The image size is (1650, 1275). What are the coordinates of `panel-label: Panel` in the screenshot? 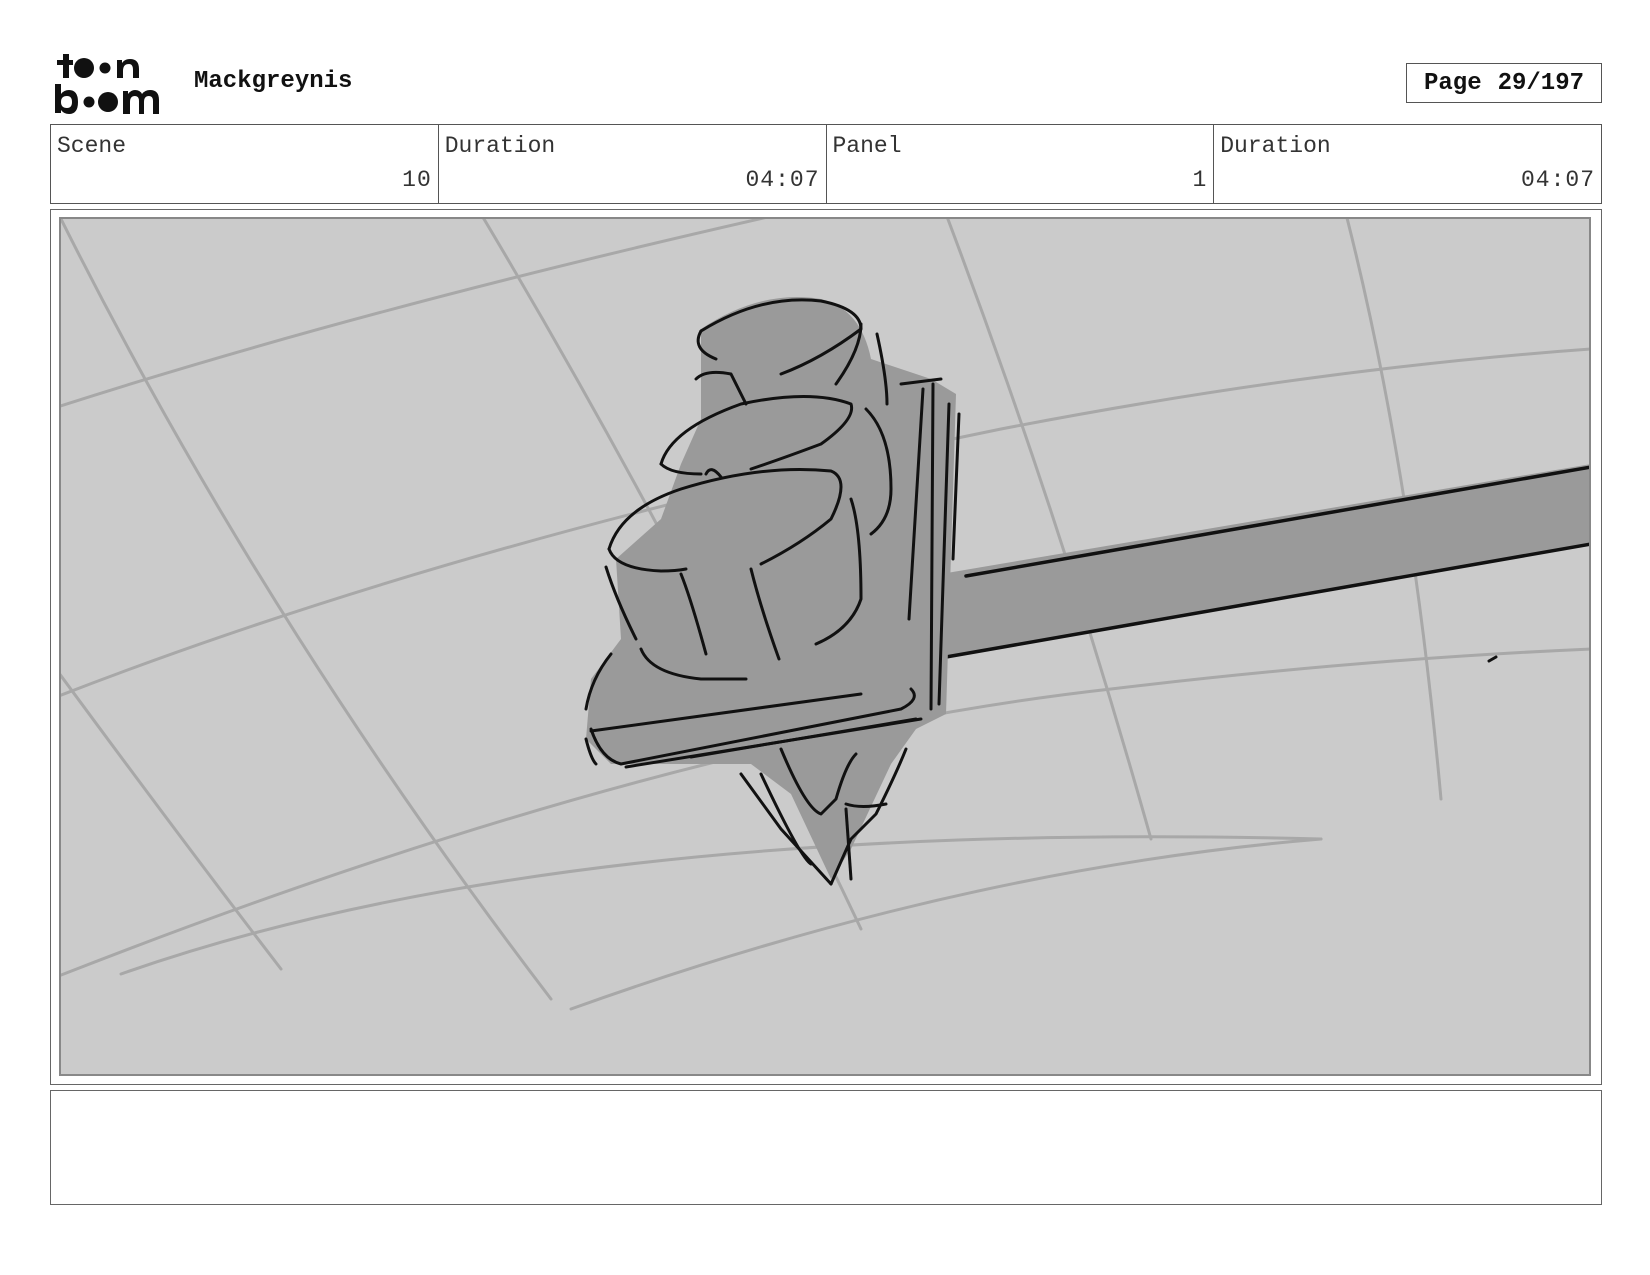 It's located at (867, 146).